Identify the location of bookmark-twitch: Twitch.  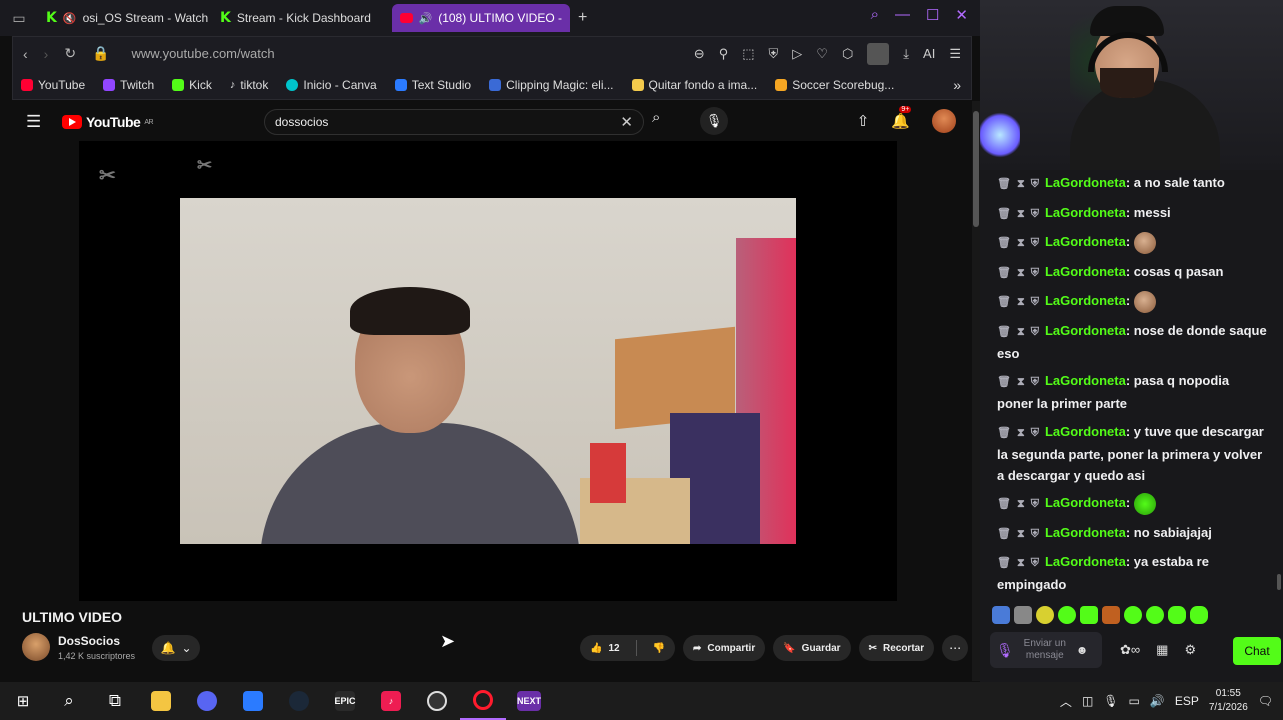
(128, 85).